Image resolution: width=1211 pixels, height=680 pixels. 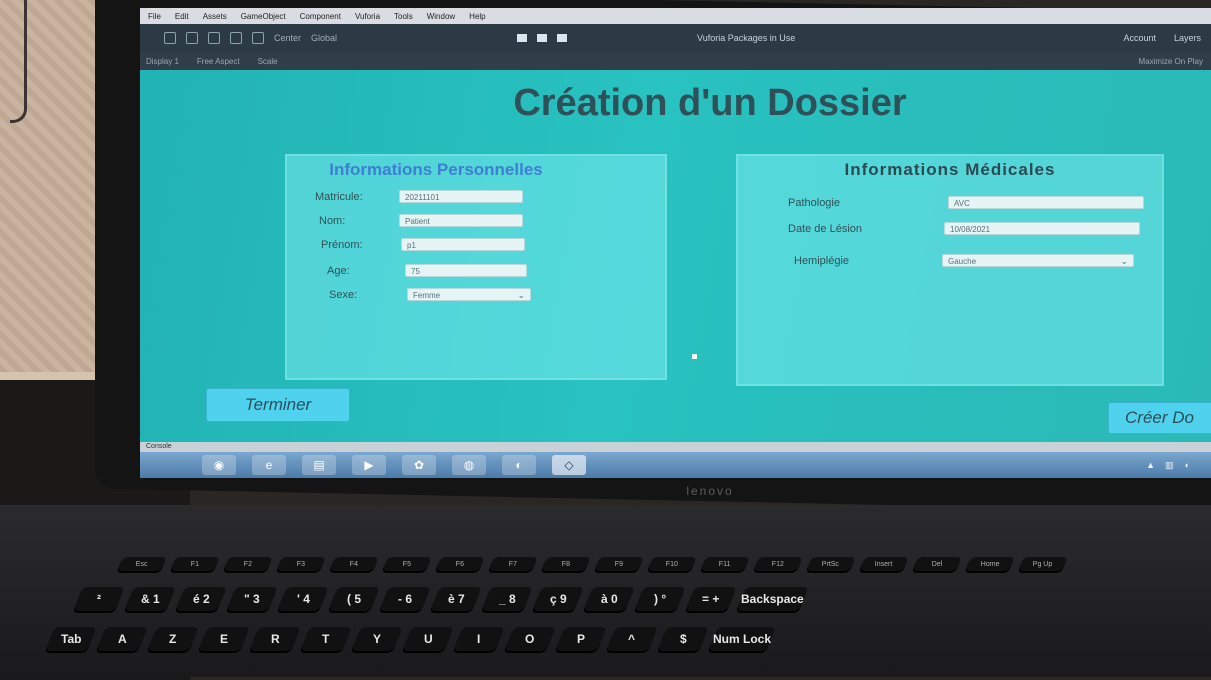 What do you see at coordinates (182, 16) in the screenshot?
I see `menu-edit: Edit` at bounding box center [182, 16].